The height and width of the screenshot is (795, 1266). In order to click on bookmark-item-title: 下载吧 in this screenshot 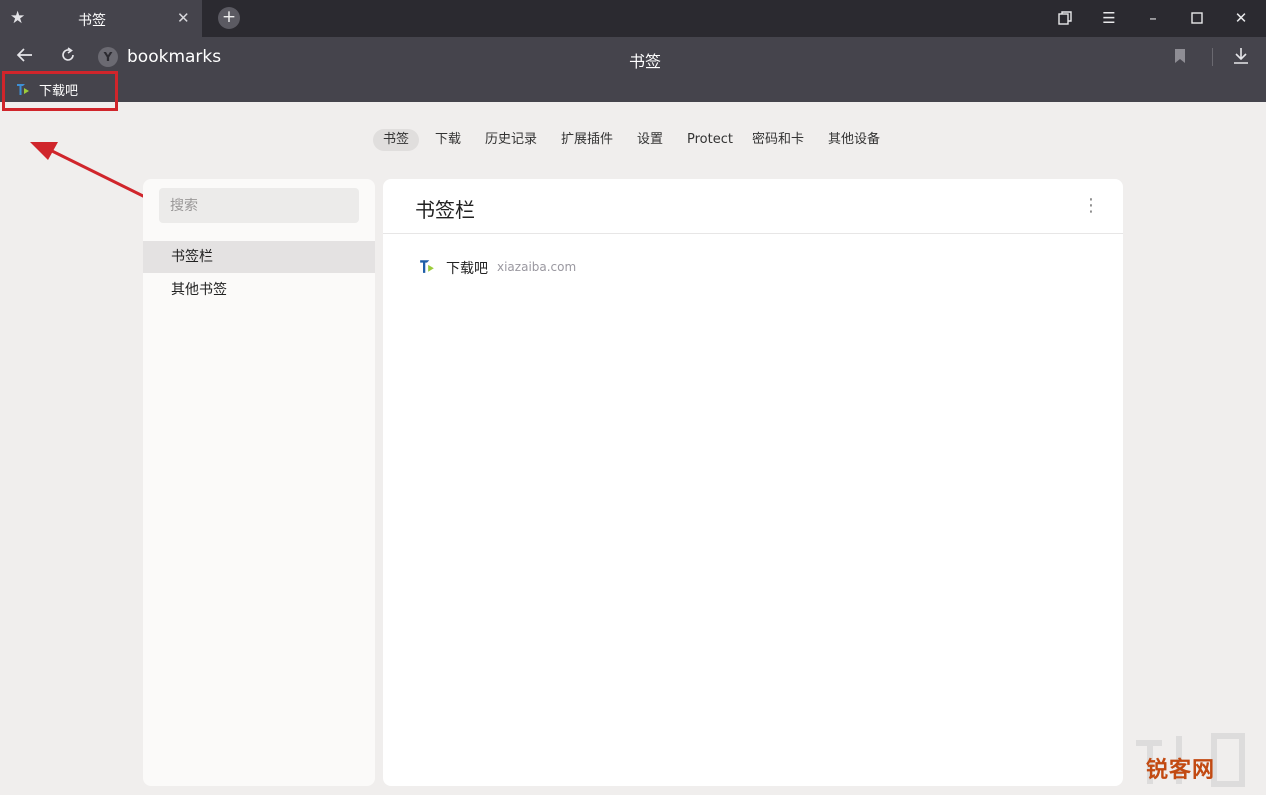, I will do `click(467, 268)`.